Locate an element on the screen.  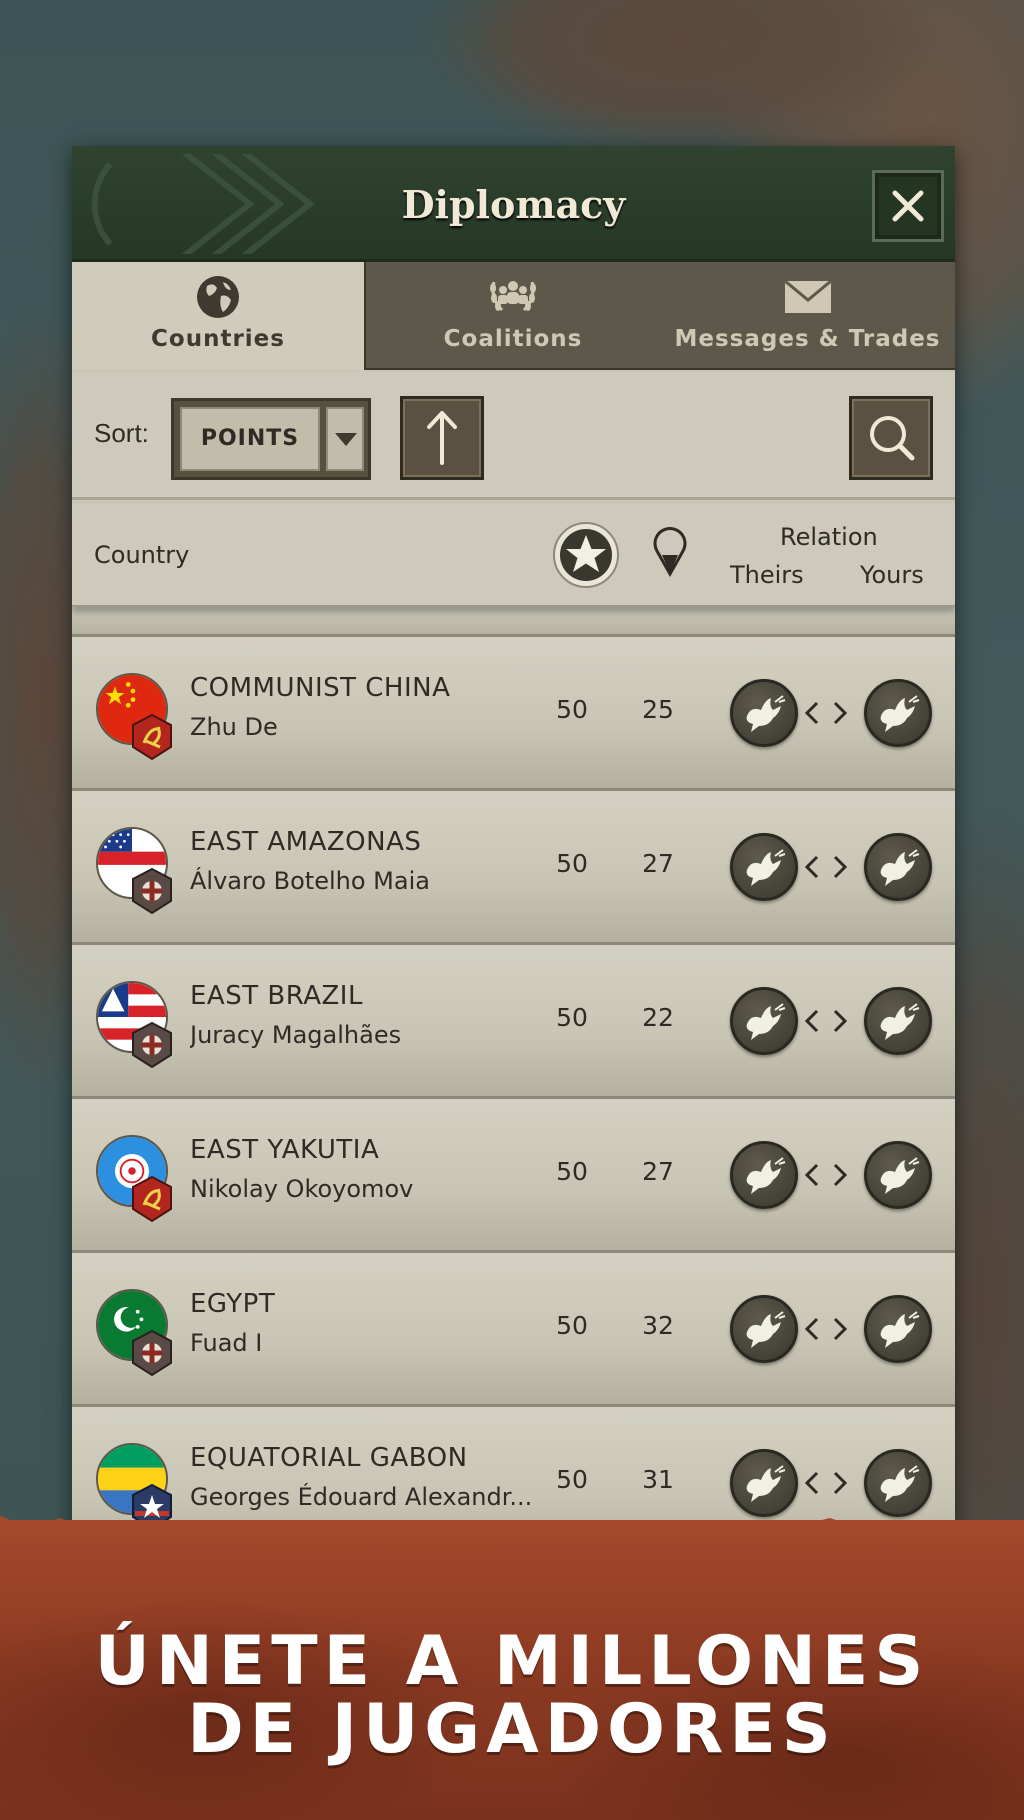
sort-direction-button is located at coordinates (442, 438).